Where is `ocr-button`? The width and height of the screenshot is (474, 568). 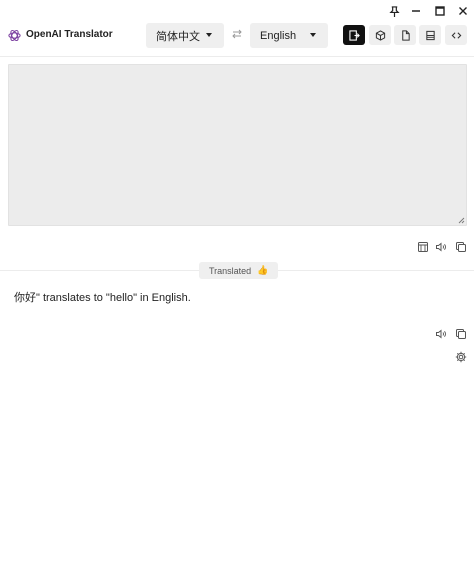 ocr-button is located at coordinates (423, 247).